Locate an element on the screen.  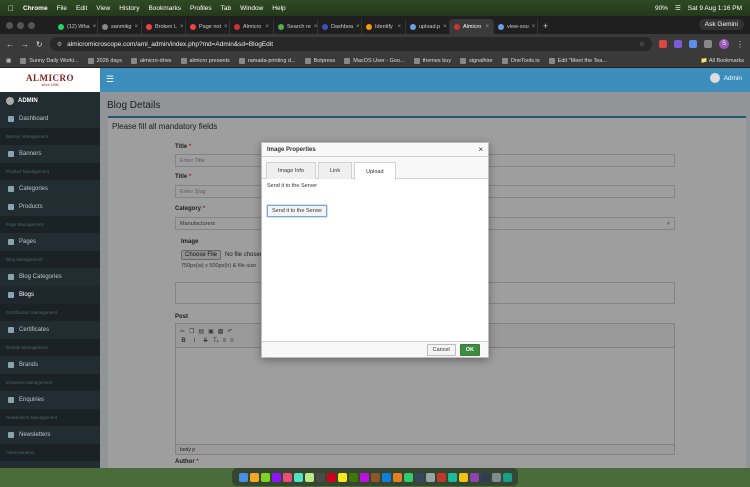
menu-app-name: Chrome is located at coordinates (35, 8).